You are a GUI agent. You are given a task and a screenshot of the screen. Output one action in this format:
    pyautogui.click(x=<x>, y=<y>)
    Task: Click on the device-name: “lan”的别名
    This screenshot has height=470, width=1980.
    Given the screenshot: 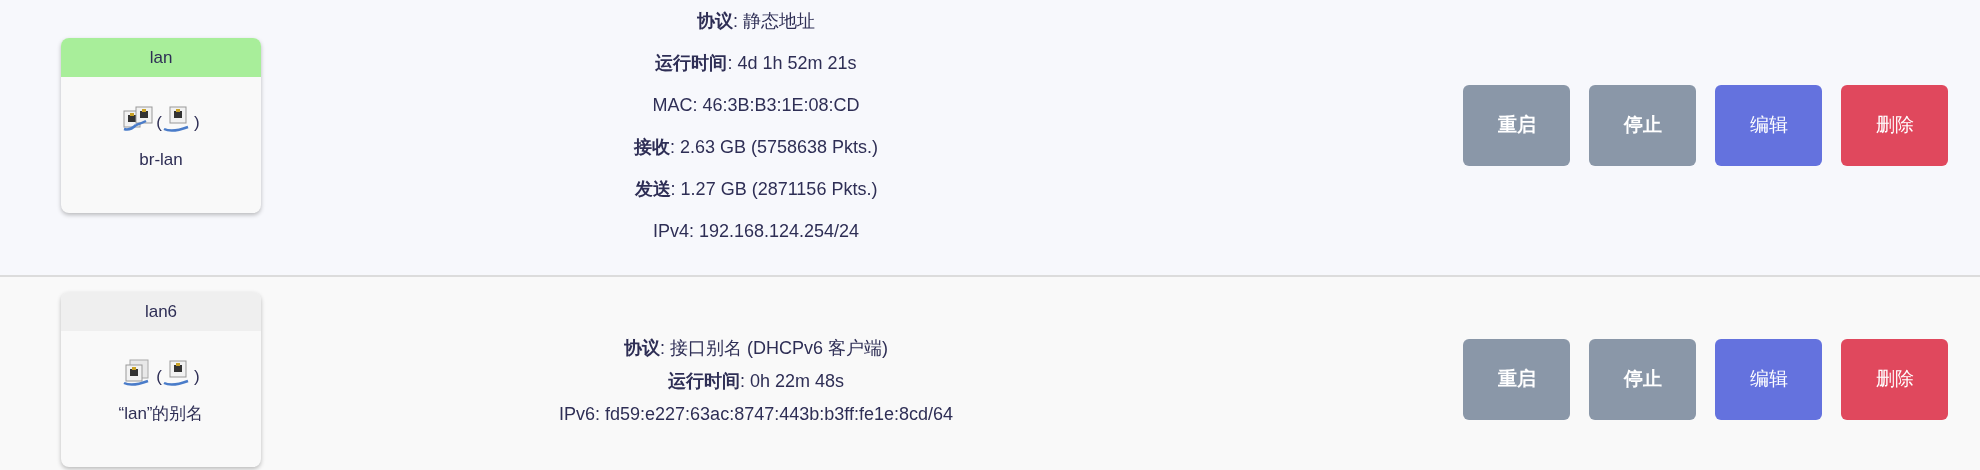 What is the action you would take?
    pyautogui.click(x=161, y=414)
    